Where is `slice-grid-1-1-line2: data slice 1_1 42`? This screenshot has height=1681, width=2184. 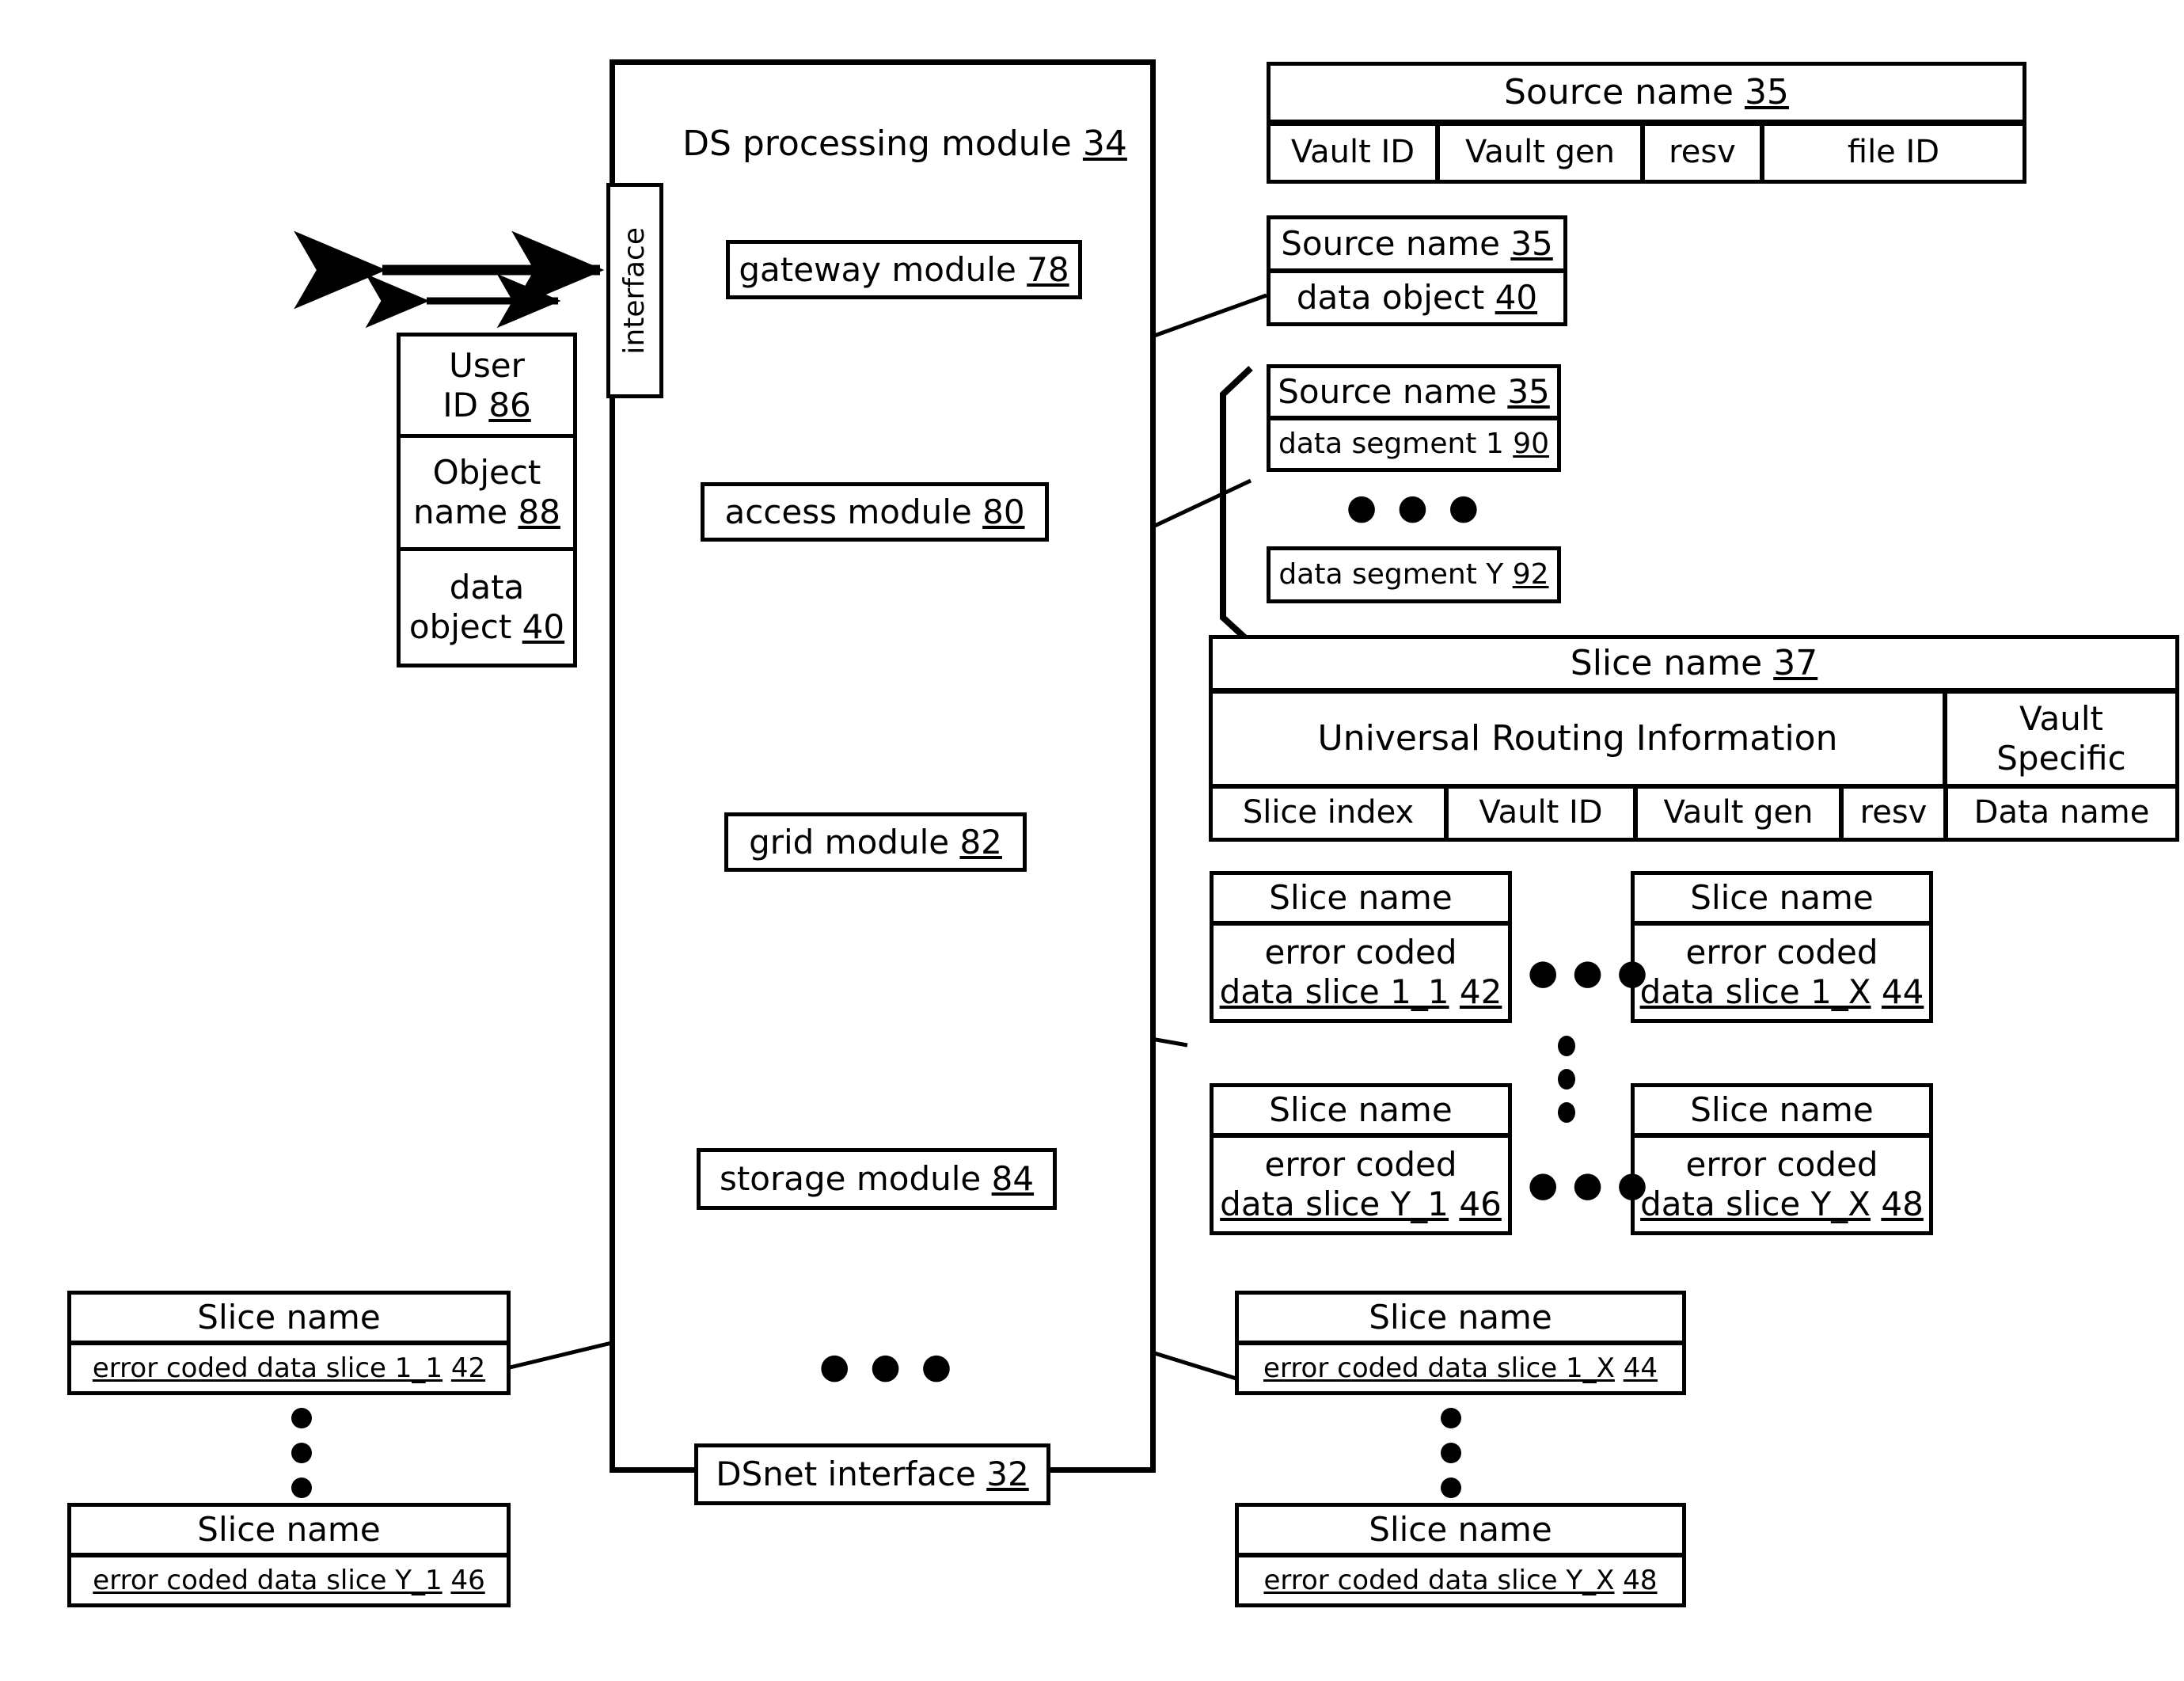
slice-grid-1-1-line2: data slice 1_1 42 is located at coordinates (1360, 991).